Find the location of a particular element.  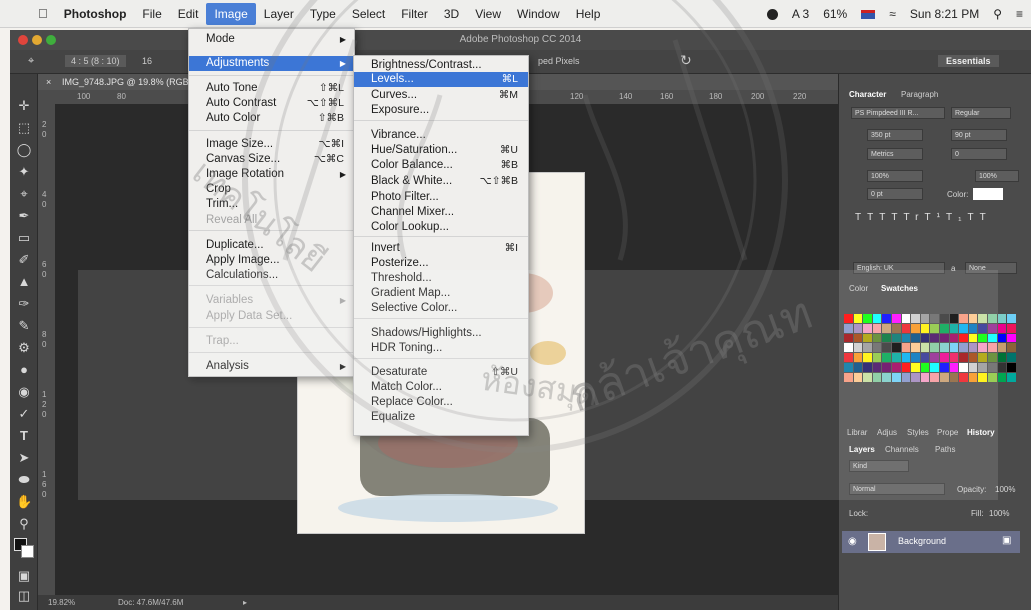

adjust_menu-item: Hue/Saturation... ⌘U is located at coordinates (441, 150).